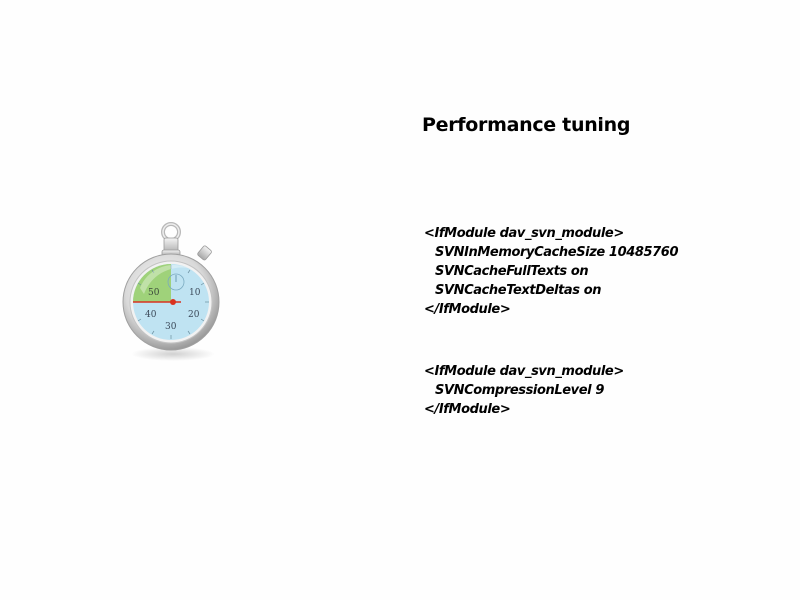 This screenshot has width=800, height=600. Describe the element at coordinates (195, 293) in the screenshot. I see `dial-label-10: 10` at that location.